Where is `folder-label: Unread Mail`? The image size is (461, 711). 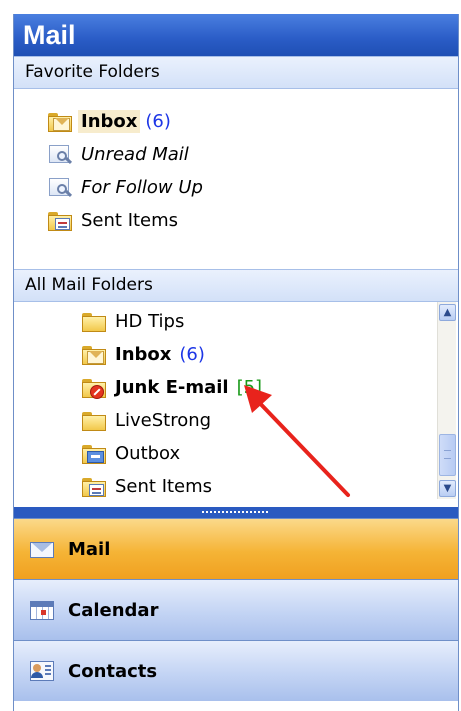 folder-label: Unread Mail is located at coordinates (135, 154).